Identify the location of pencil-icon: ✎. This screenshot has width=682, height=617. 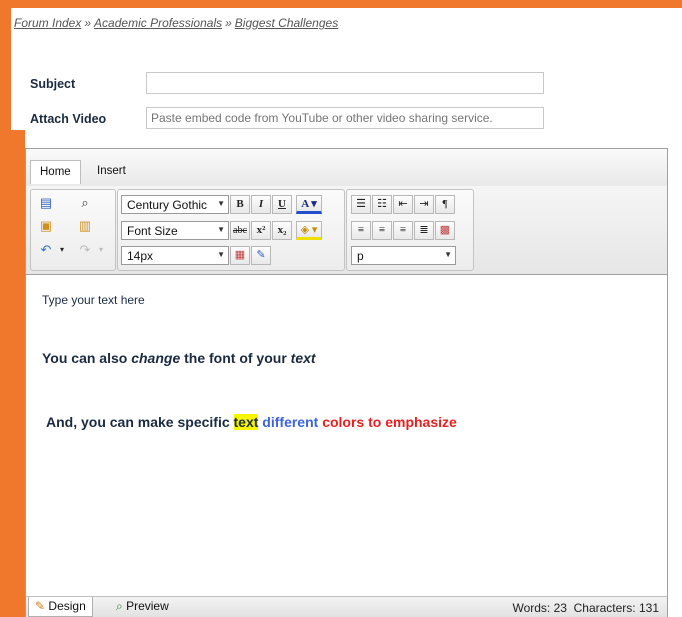
(40, 606).